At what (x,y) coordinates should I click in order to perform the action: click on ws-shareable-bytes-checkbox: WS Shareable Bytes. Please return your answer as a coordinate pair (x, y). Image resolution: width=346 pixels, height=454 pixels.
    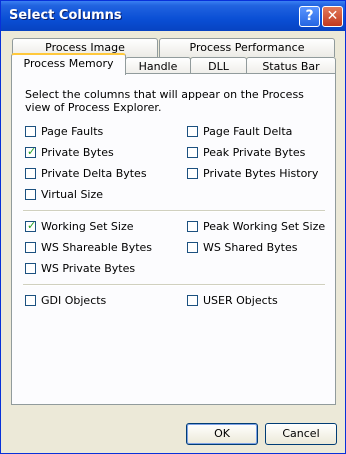
    Looking at the image, I should click on (88, 247).